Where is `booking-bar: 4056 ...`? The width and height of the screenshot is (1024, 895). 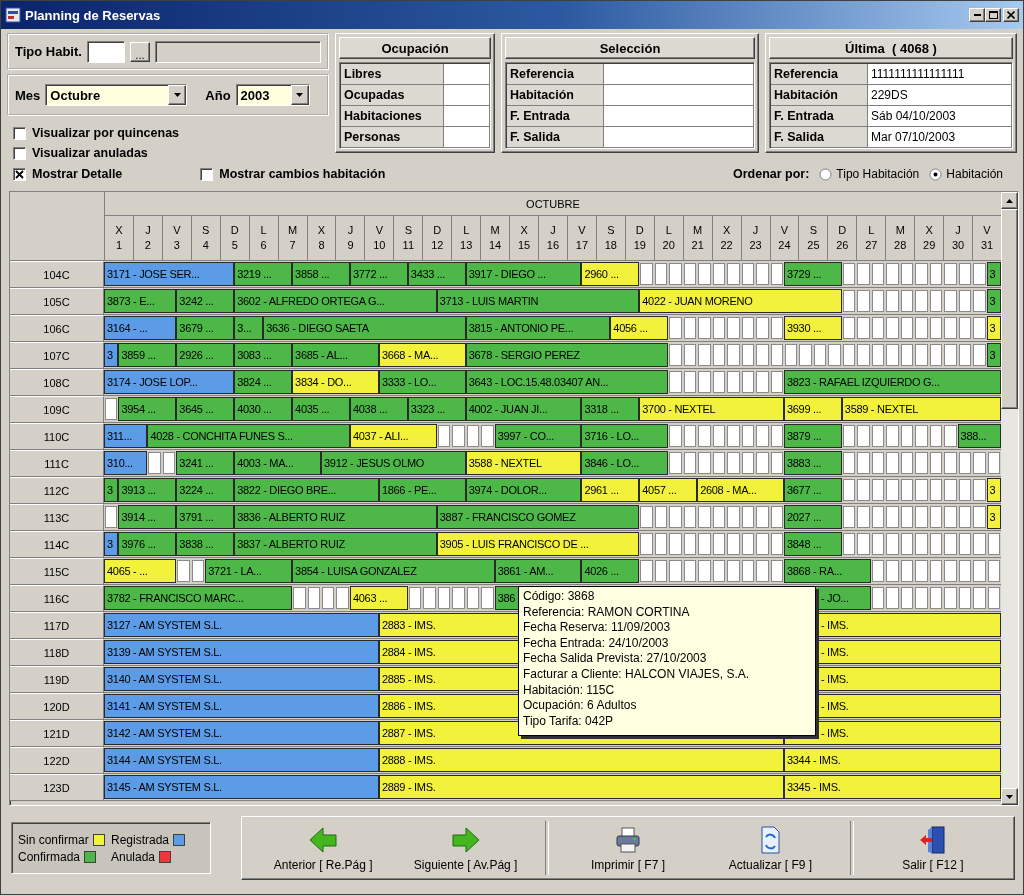 booking-bar: 4056 ... is located at coordinates (639, 328).